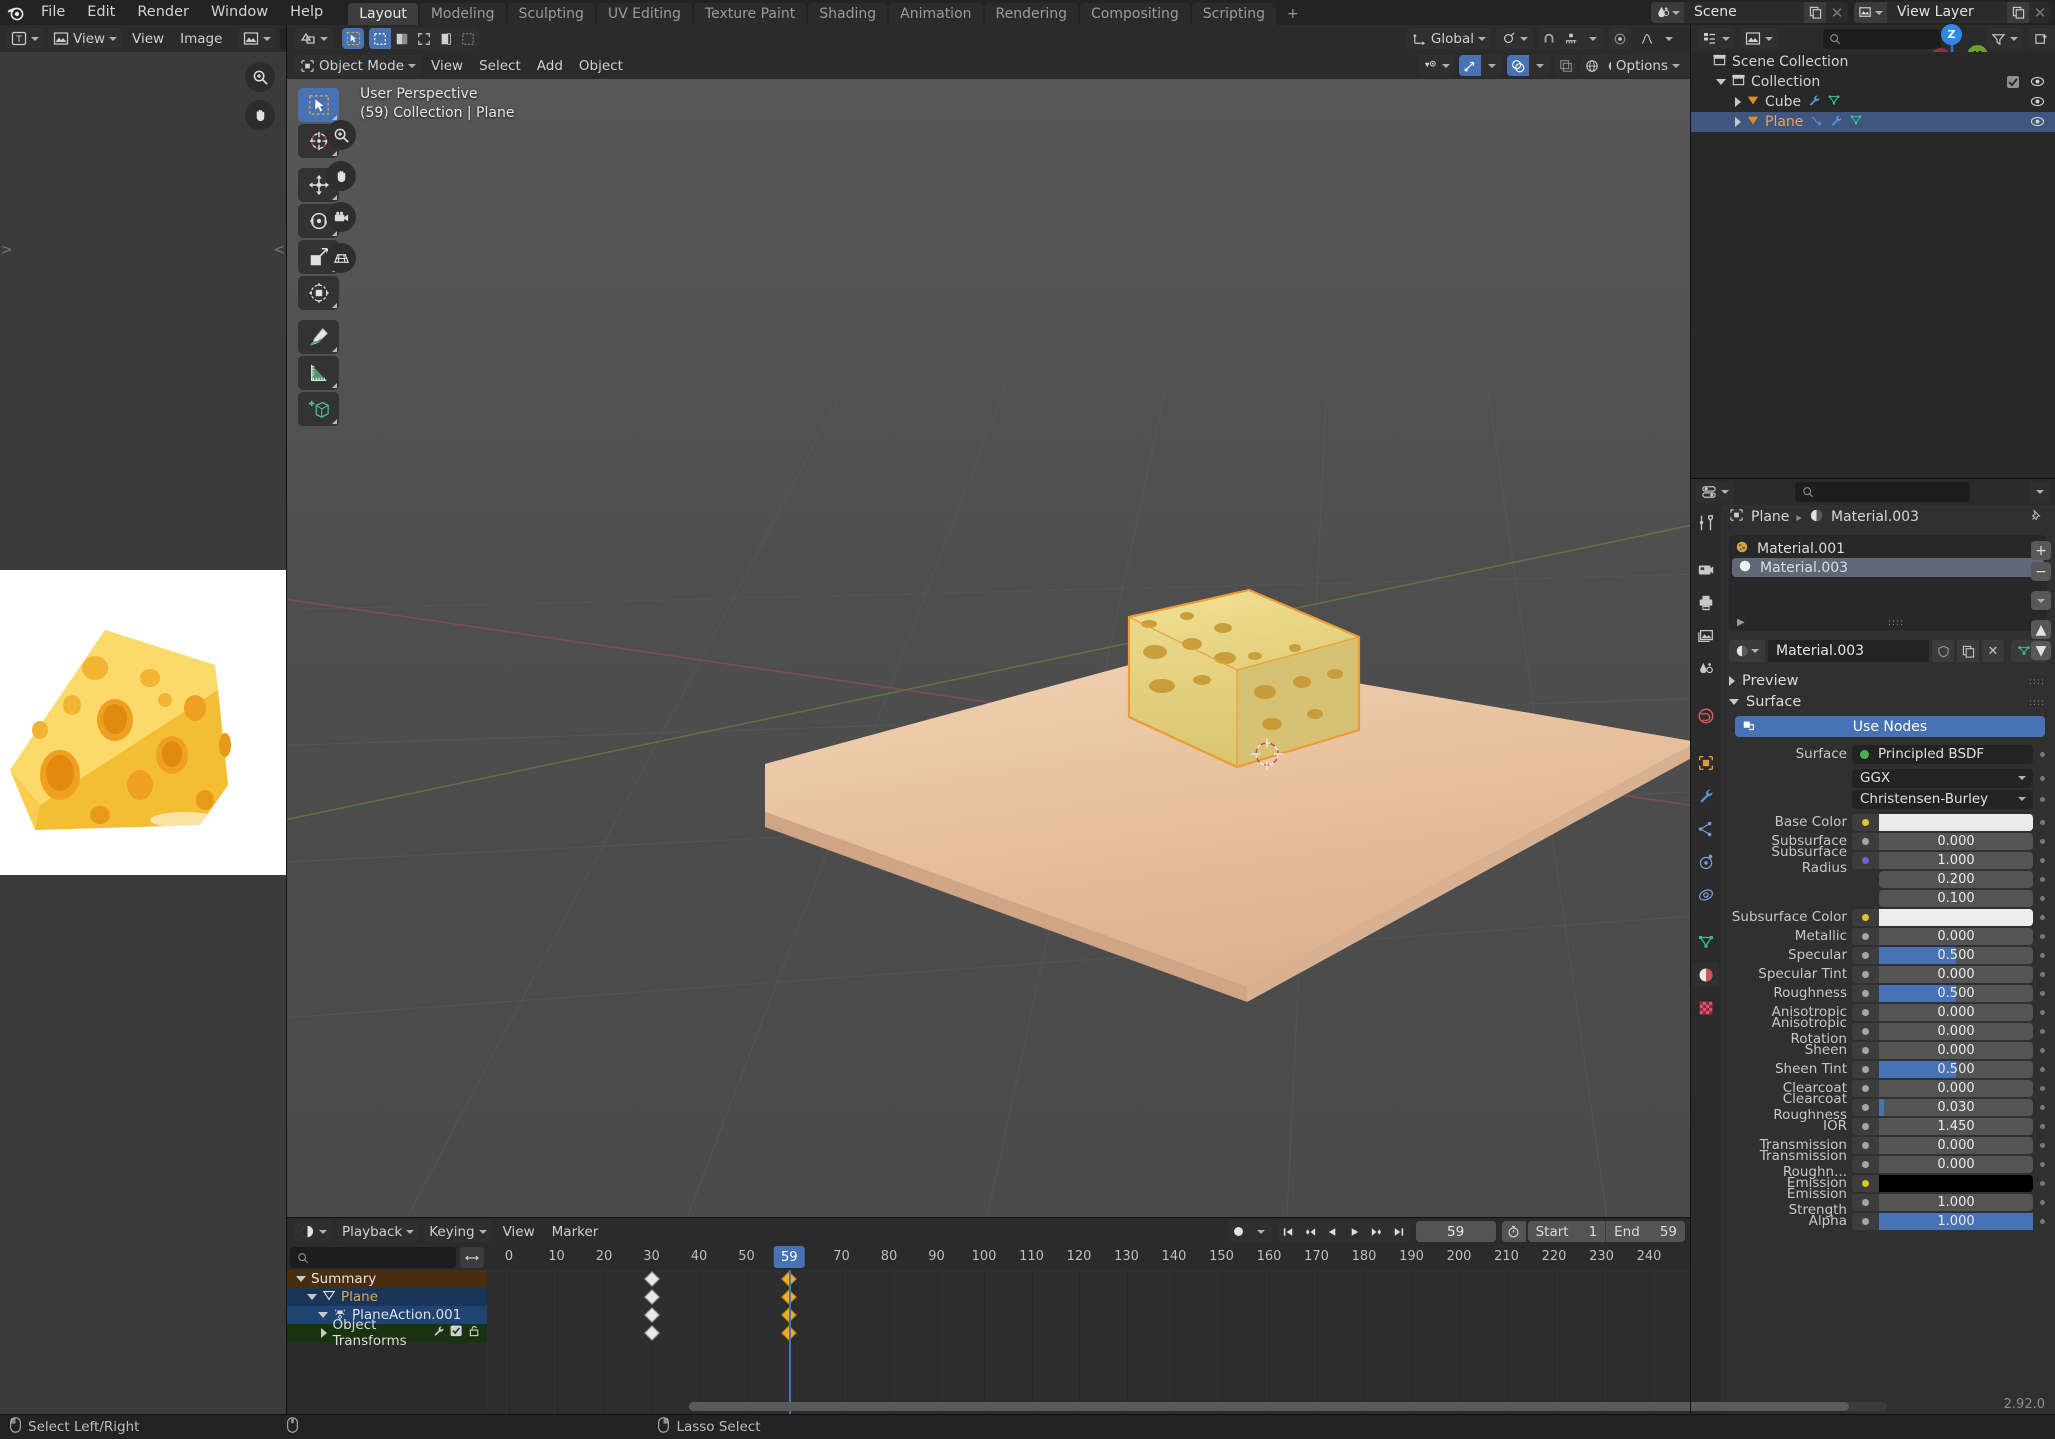 This screenshot has height=1439, width=2055. I want to click on viewport-menu-add: Add, so click(550, 65).